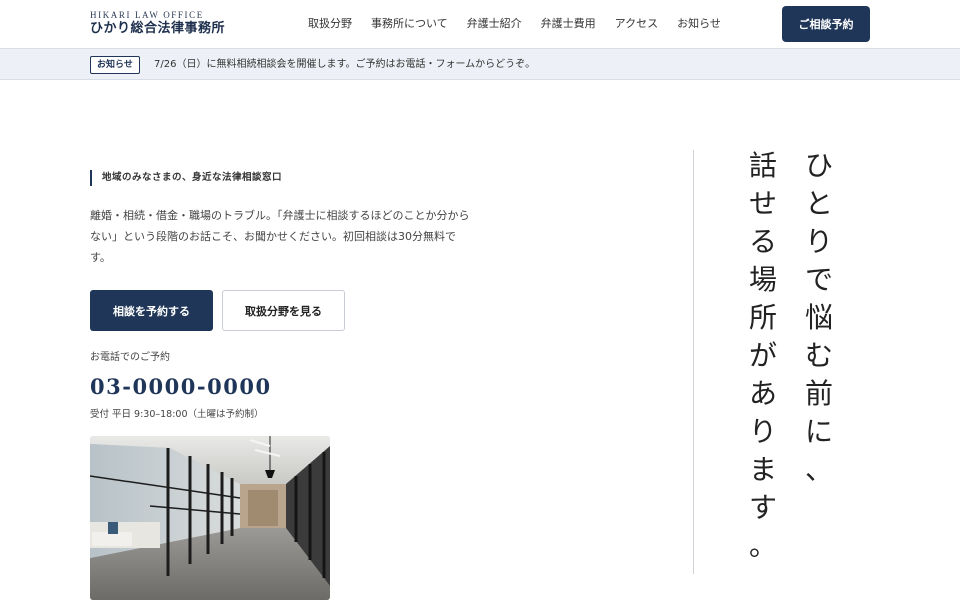  What do you see at coordinates (762, 317) in the screenshot?
I see `headline-char: 所` at bounding box center [762, 317].